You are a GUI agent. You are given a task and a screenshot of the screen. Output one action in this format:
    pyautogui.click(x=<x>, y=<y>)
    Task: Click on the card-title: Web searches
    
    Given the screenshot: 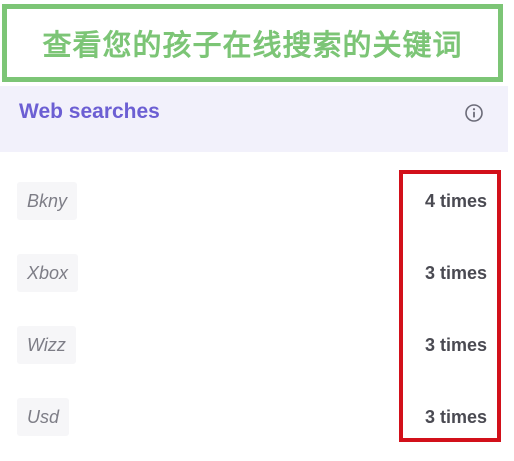 What is the action you would take?
    pyautogui.click(x=89, y=111)
    